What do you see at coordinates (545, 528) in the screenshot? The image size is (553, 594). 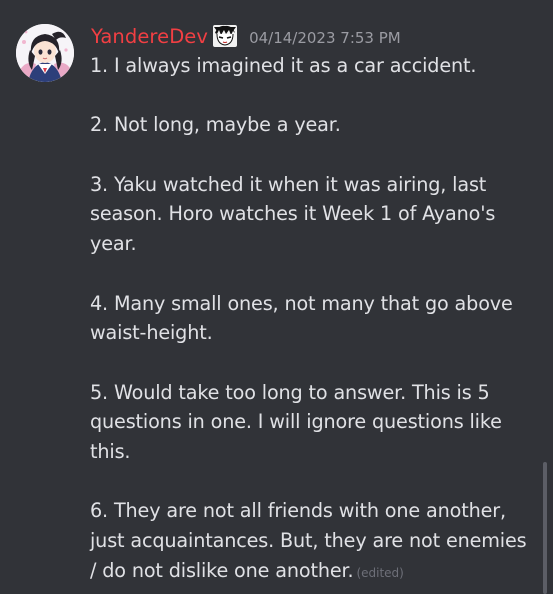 I see `scrollbar-thumb` at bounding box center [545, 528].